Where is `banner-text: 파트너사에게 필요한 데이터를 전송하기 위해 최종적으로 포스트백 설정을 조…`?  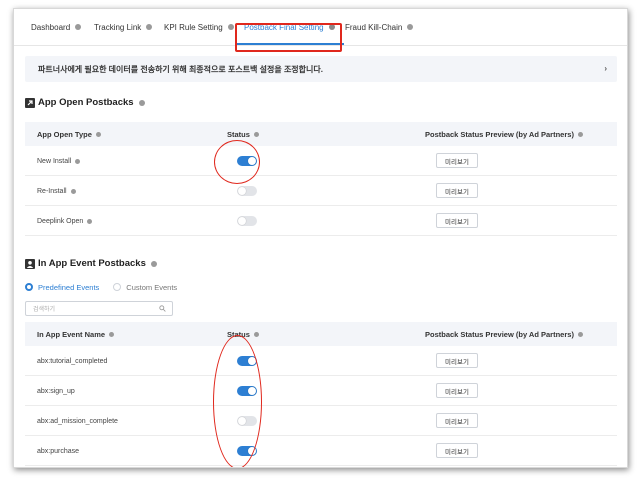 banner-text: 파트너사에게 필요한 데이터를 전송하기 위해 최종적으로 포스트백 설정을 조… is located at coordinates (180, 69).